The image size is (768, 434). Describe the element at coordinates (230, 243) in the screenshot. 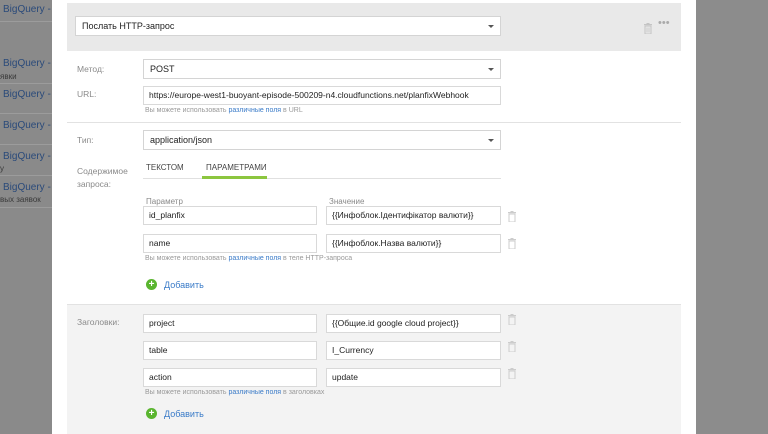

I see `param-name-input: name` at that location.